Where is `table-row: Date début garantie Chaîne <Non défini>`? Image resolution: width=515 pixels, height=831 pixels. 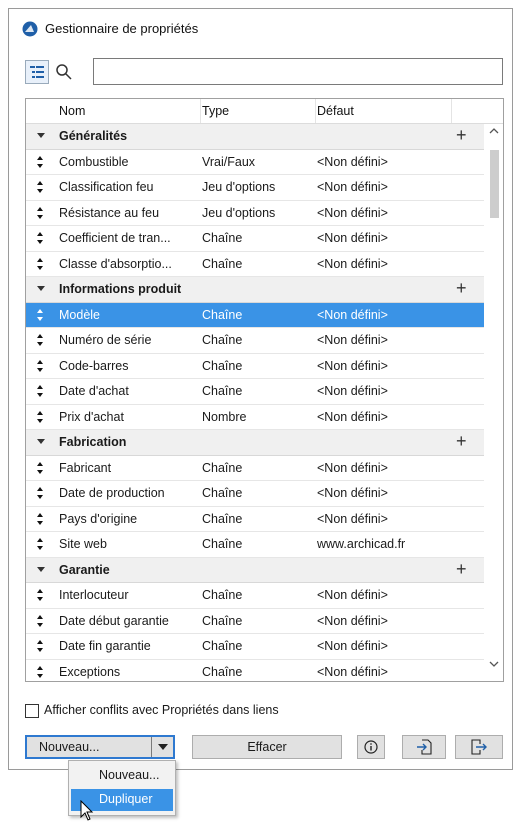 table-row: Date début garantie Chaîne <Non défini> is located at coordinates (255, 621).